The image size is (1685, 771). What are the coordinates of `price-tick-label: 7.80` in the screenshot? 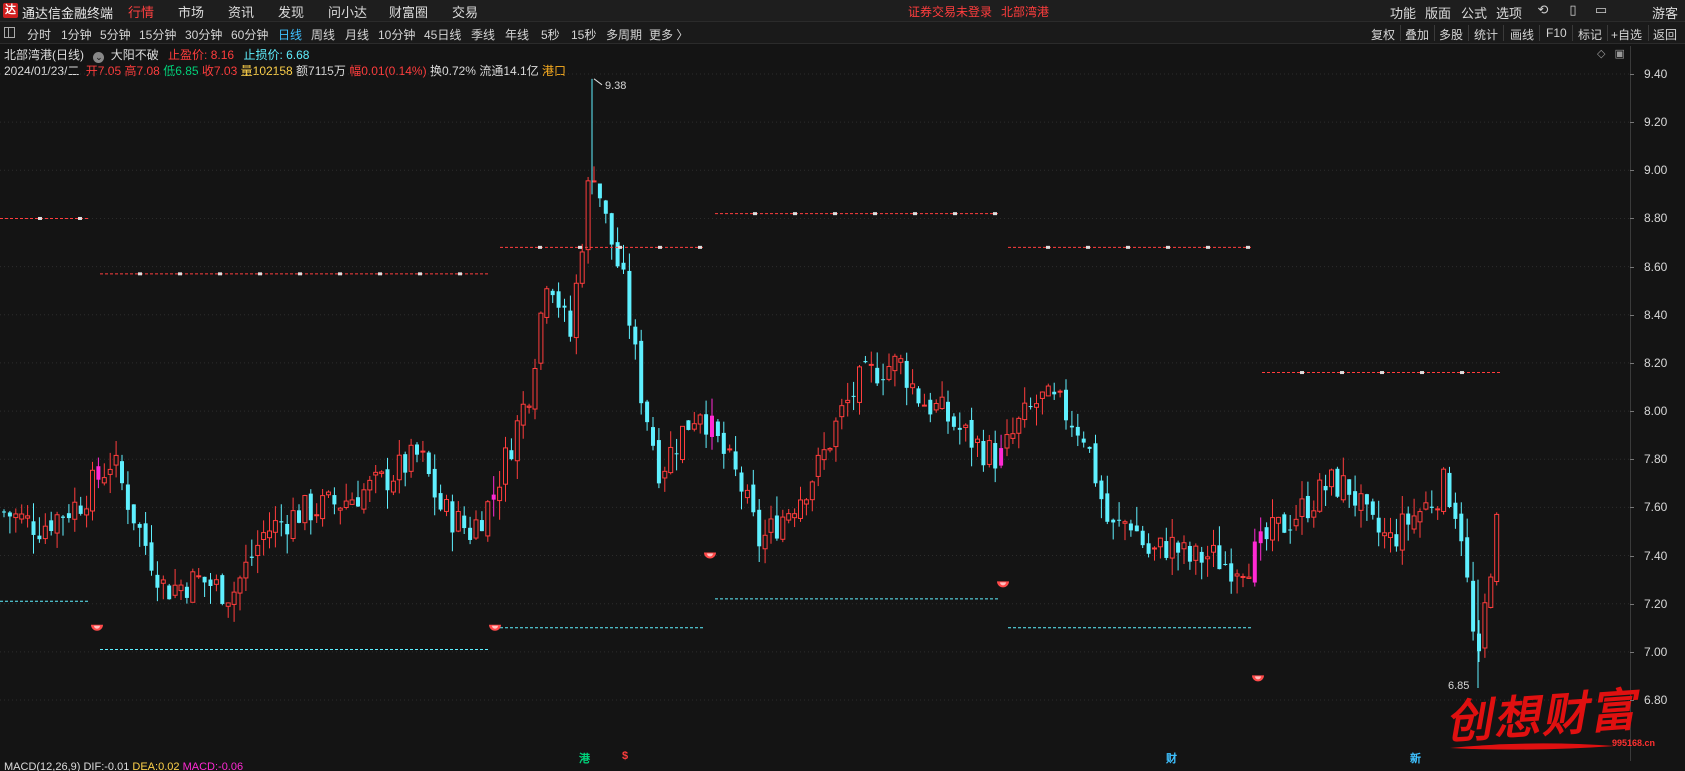 It's located at (1656, 459).